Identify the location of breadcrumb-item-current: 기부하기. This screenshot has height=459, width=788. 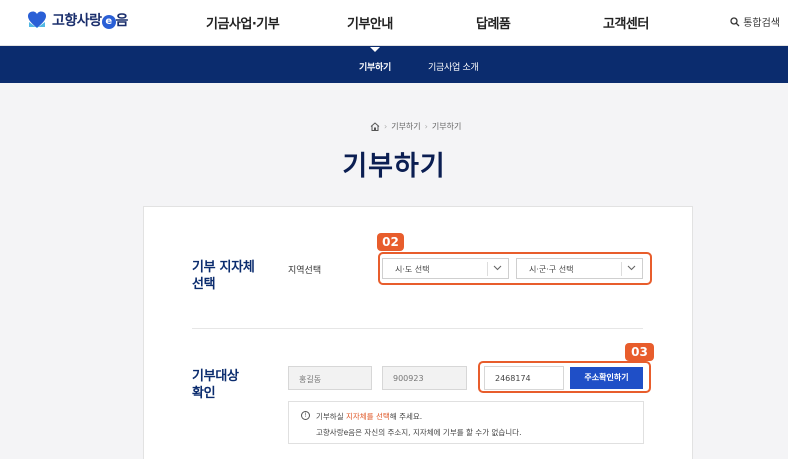
(446, 126).